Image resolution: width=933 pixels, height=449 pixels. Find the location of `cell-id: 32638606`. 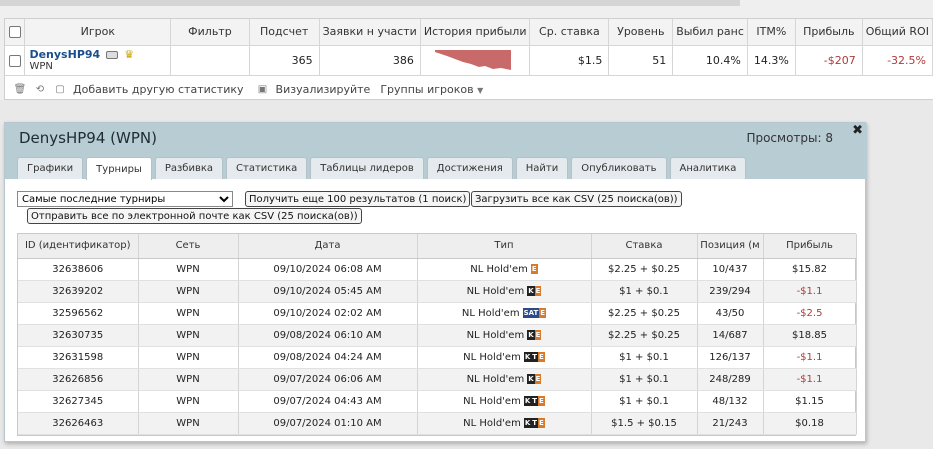

cell-id: 32638606 is located at coordinates (78, 269).